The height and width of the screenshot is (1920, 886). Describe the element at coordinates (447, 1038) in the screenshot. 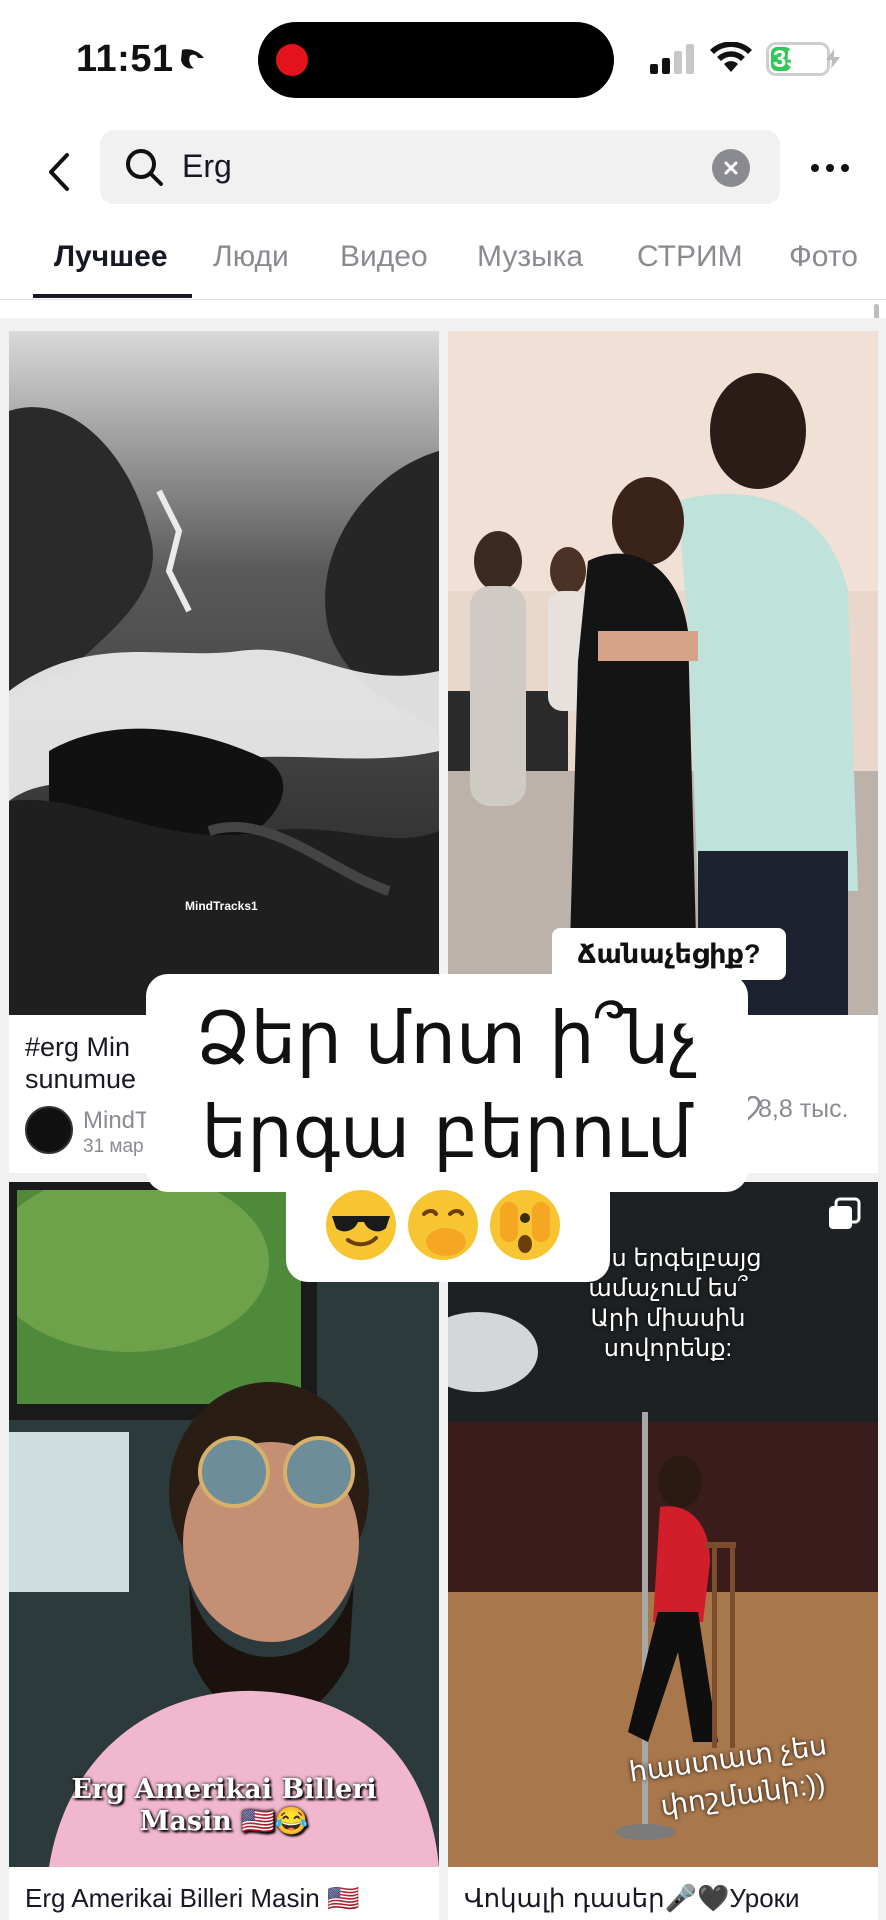

I see `text-overlay-line: Ձեր մոտ ի՞նչ` at that location.